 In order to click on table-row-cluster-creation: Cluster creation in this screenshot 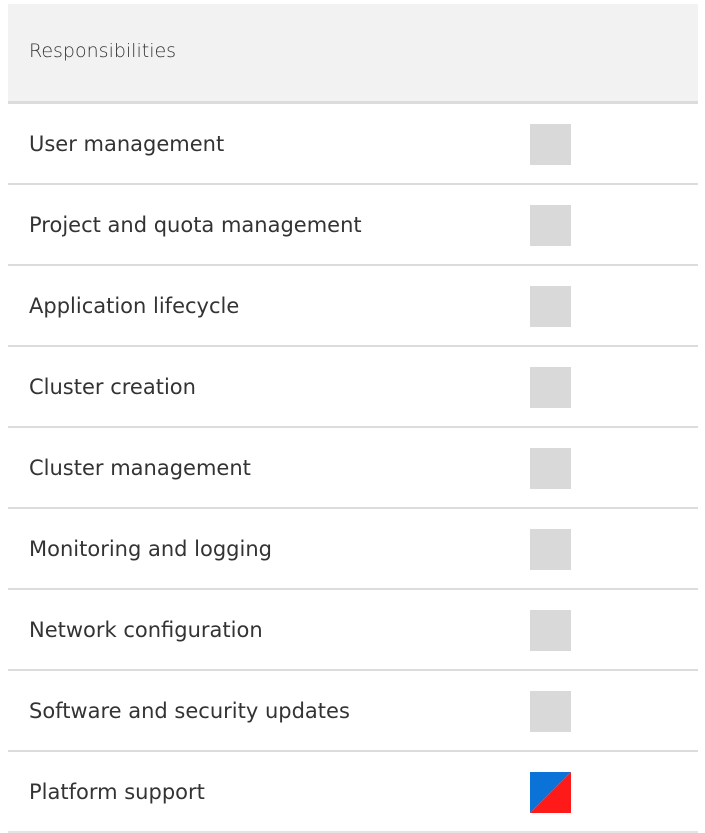, I will do `click(353, 387)`.